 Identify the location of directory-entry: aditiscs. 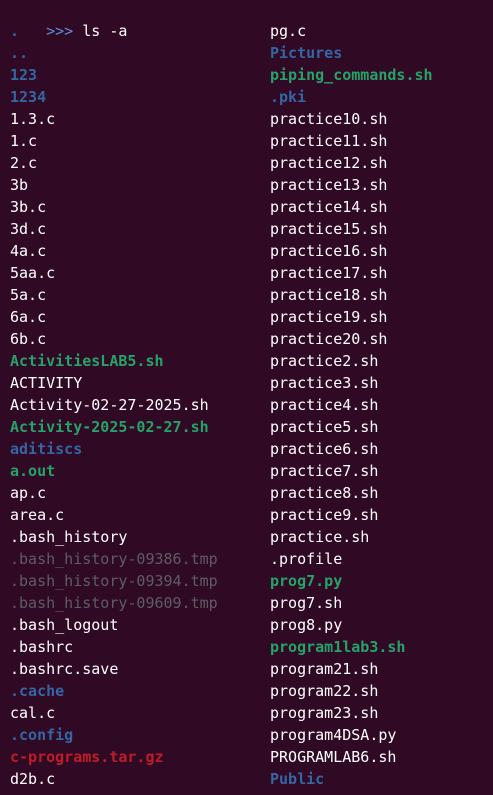
(46, 449).